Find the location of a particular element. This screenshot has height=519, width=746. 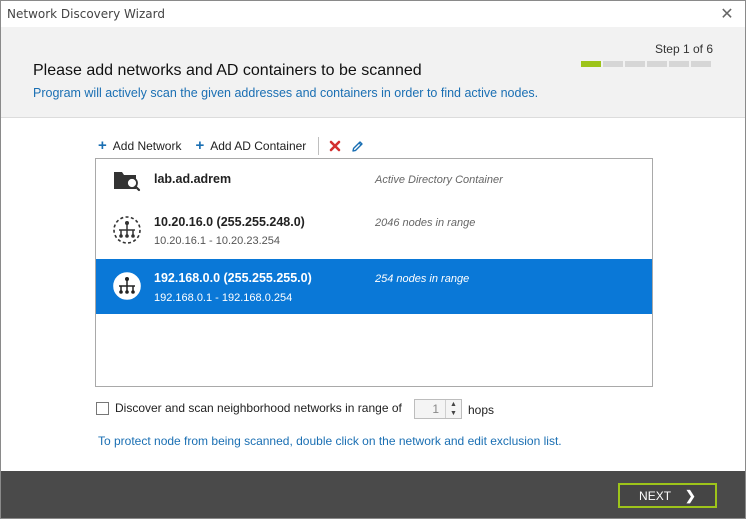

list-item-info: 254 nodes in range is located at coordinates (422, 279).